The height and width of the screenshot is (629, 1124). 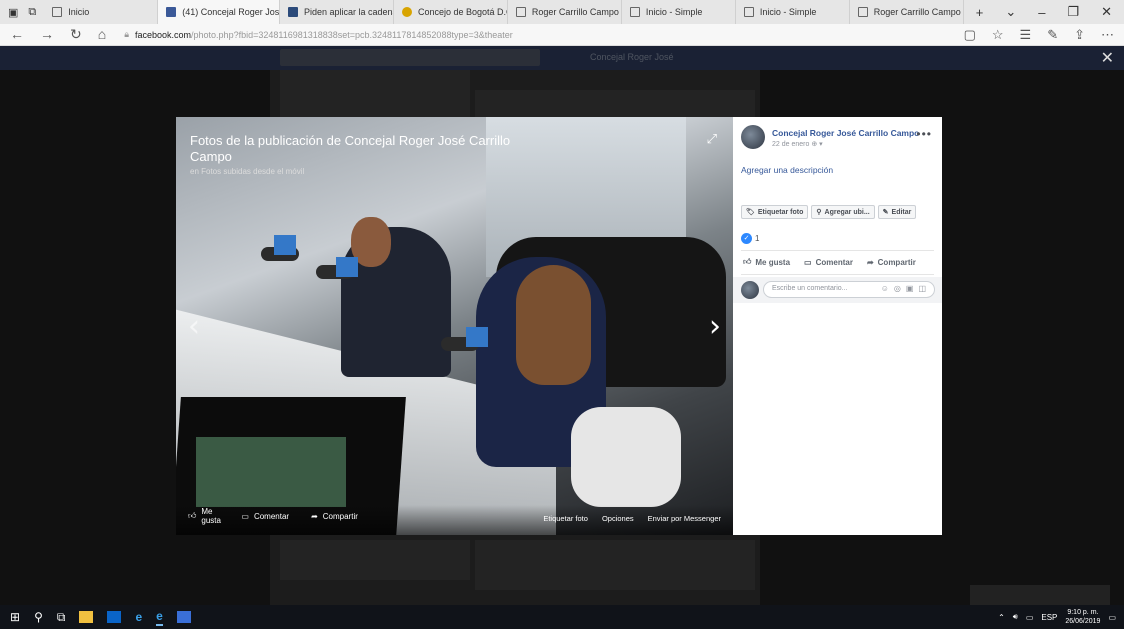 I want to click on sticker-icon: ◫, so click(x=922, y=288).